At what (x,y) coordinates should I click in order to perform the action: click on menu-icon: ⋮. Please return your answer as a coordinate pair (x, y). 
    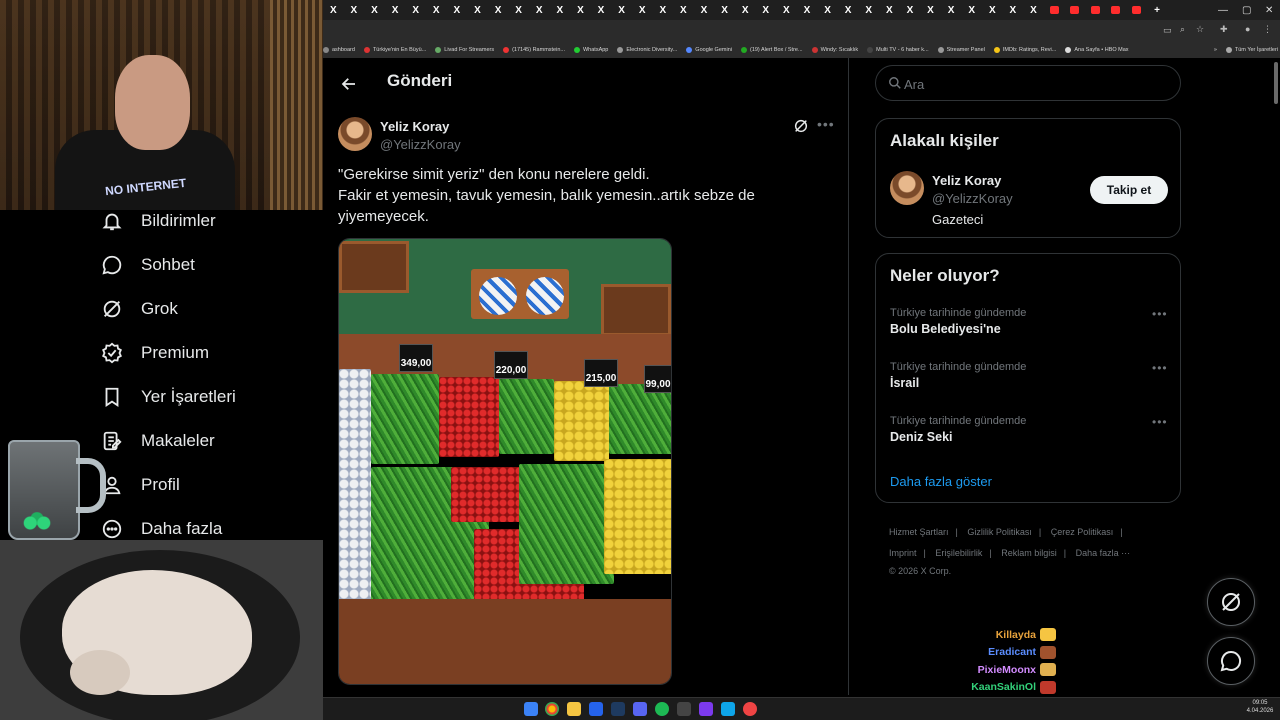
    Looking at the image, I should click on (1267, 29).